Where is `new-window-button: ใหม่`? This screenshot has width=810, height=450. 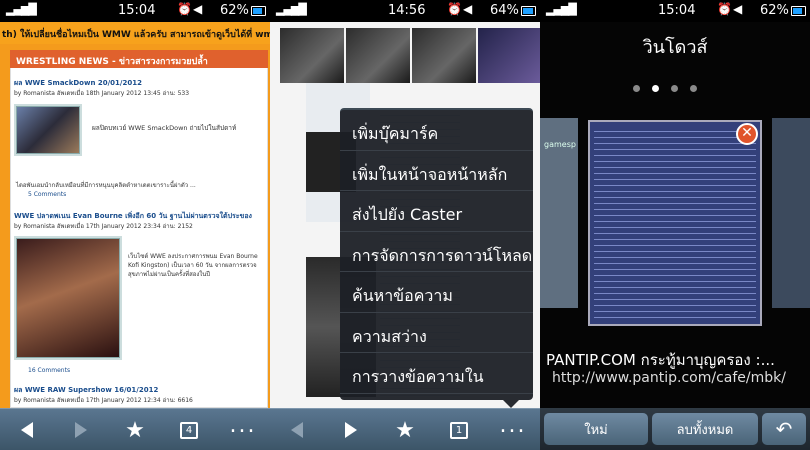 new-window-button: ใหม่ is located at coordinates (596, 429).